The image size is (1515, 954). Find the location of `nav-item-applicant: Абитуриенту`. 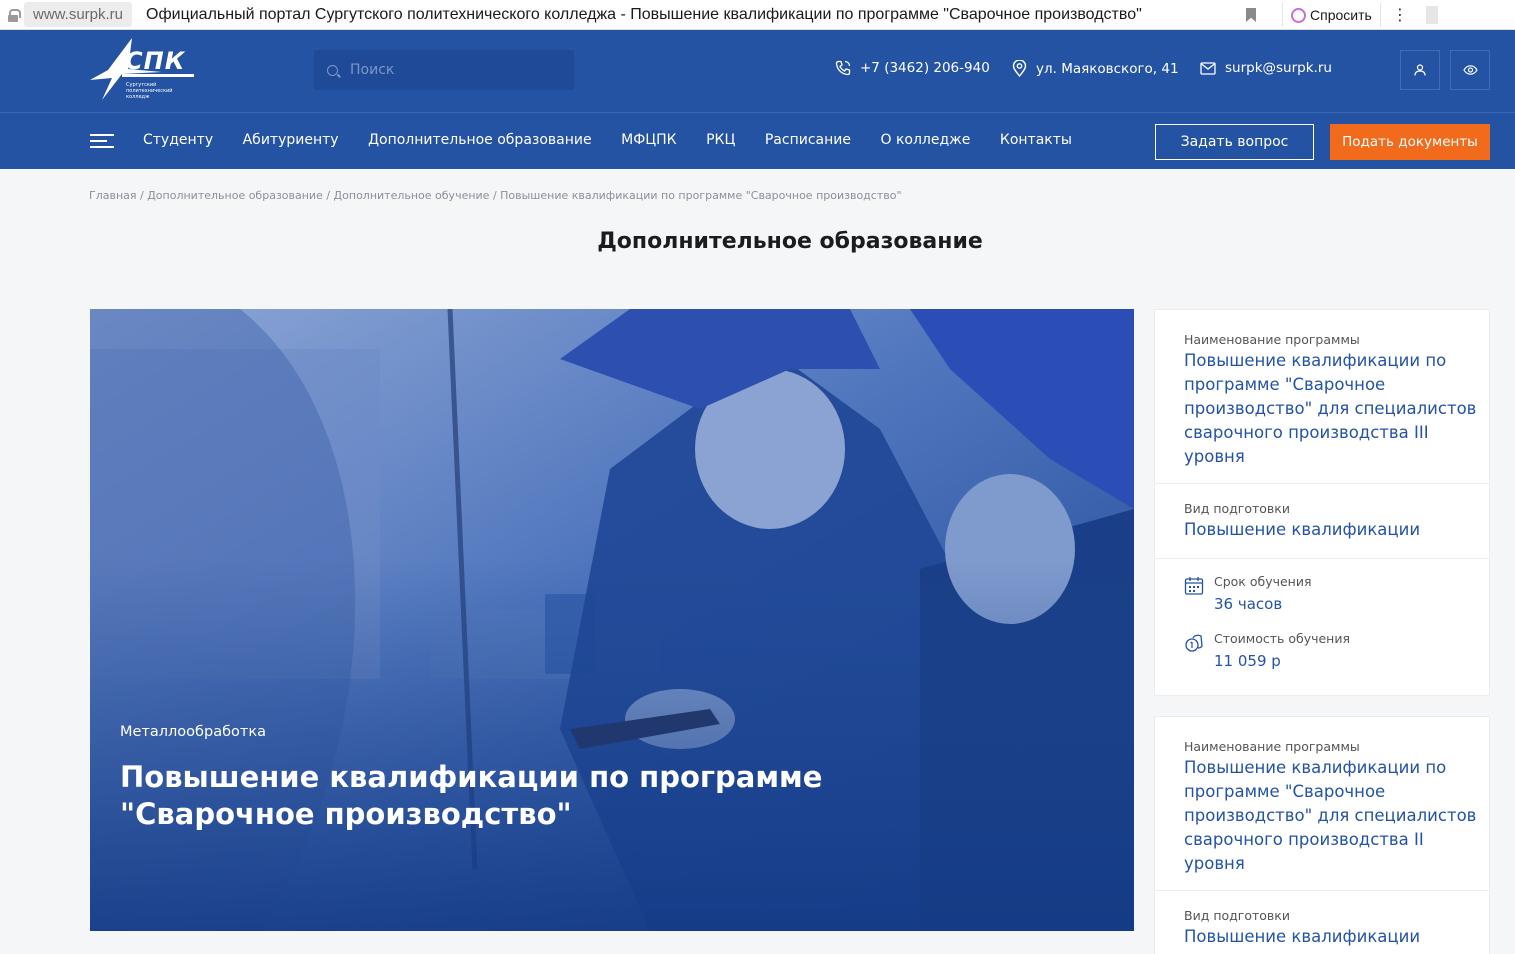

nav-item-applicant: Абитуриенту is located at coordinates (291, 140).